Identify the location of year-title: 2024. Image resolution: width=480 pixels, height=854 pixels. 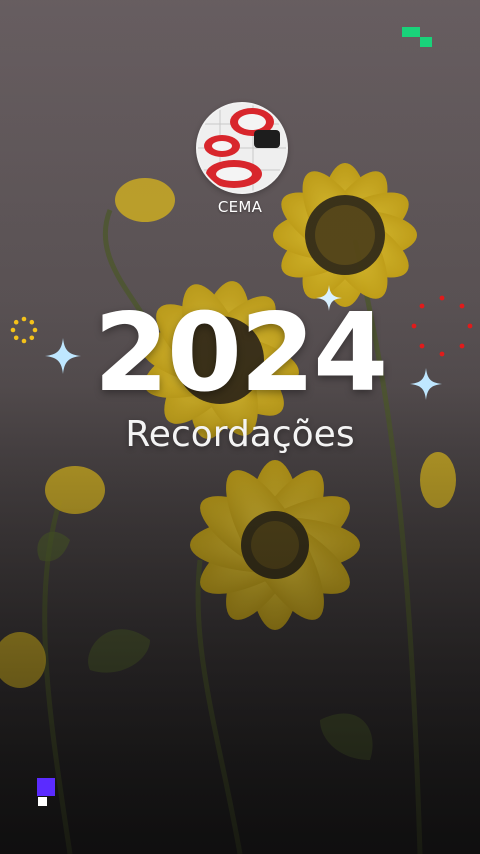
(241, 353).